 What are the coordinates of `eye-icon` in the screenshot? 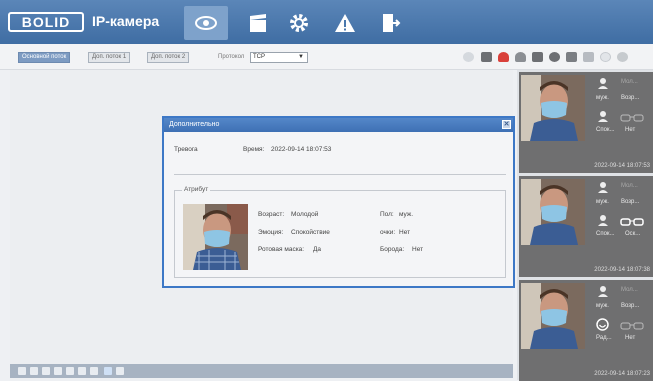 It's located at (206, 23).